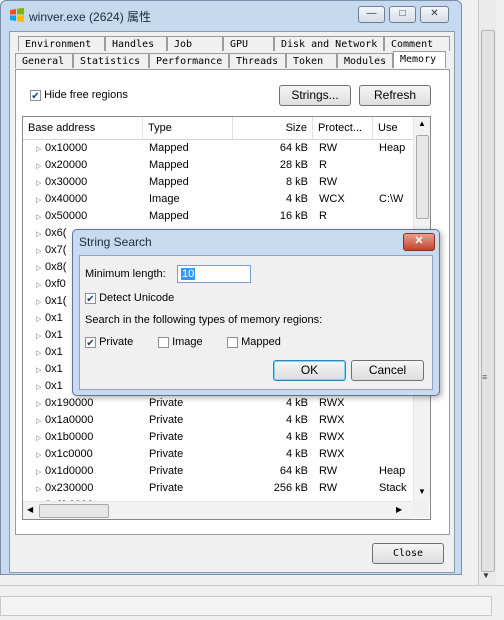 Image resolution: width=504 pixels, height=620 pixels. What do you see at coordinates (69, 471) in the screenshot?
I see `base-address-cell: 0x1d0000` at bounding box center [69, 471].